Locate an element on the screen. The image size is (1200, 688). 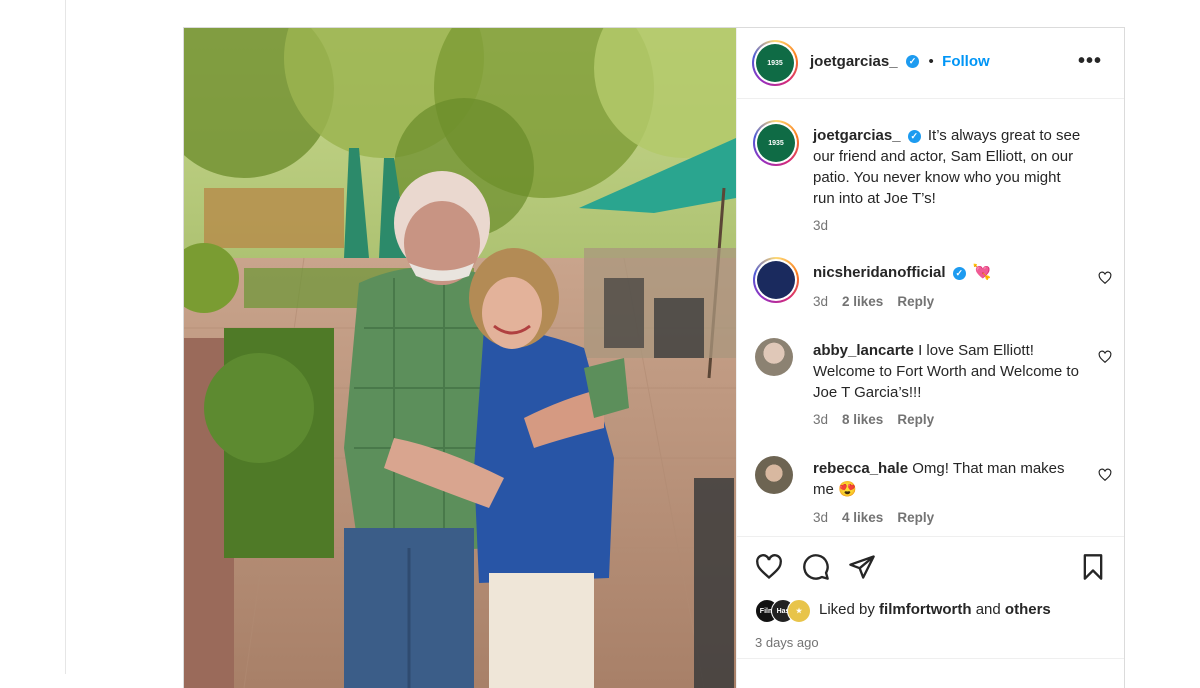
likes-text: Liked by filmfortworth and others is located at coordinates (935, 609).